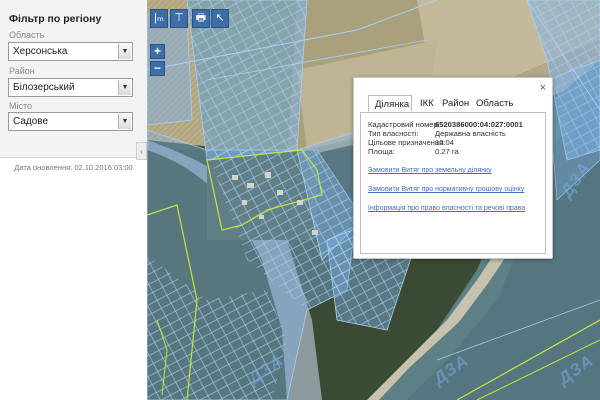 The image size is (600, 400). I want to click on filter-title: Фільтр по регіону, so click(55, 19).